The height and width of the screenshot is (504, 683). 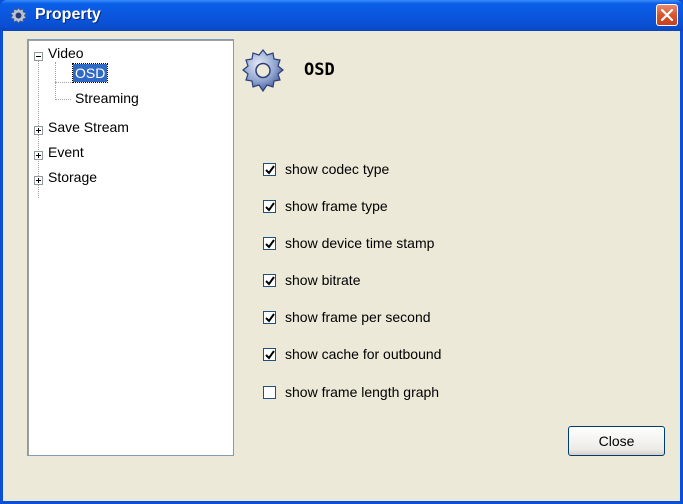 I want to click on option-label: show frame type, so click(x=336, y=206).